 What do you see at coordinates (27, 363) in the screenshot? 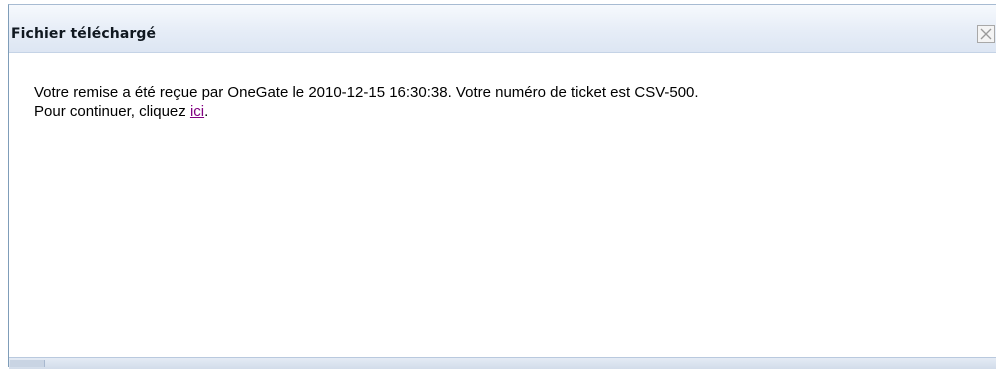
I see `resize-grip` at bounding box center [27, 363].